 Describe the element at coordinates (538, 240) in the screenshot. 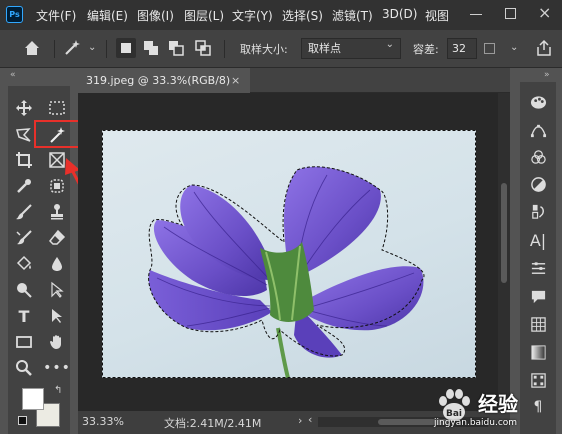

I see `character-icon: A|` at that location.